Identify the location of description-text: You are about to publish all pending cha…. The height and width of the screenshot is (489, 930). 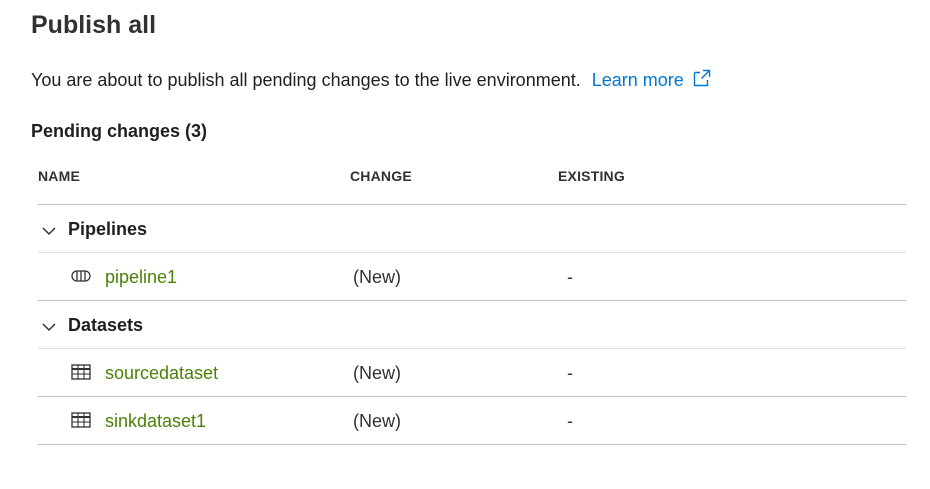
(306, 80).